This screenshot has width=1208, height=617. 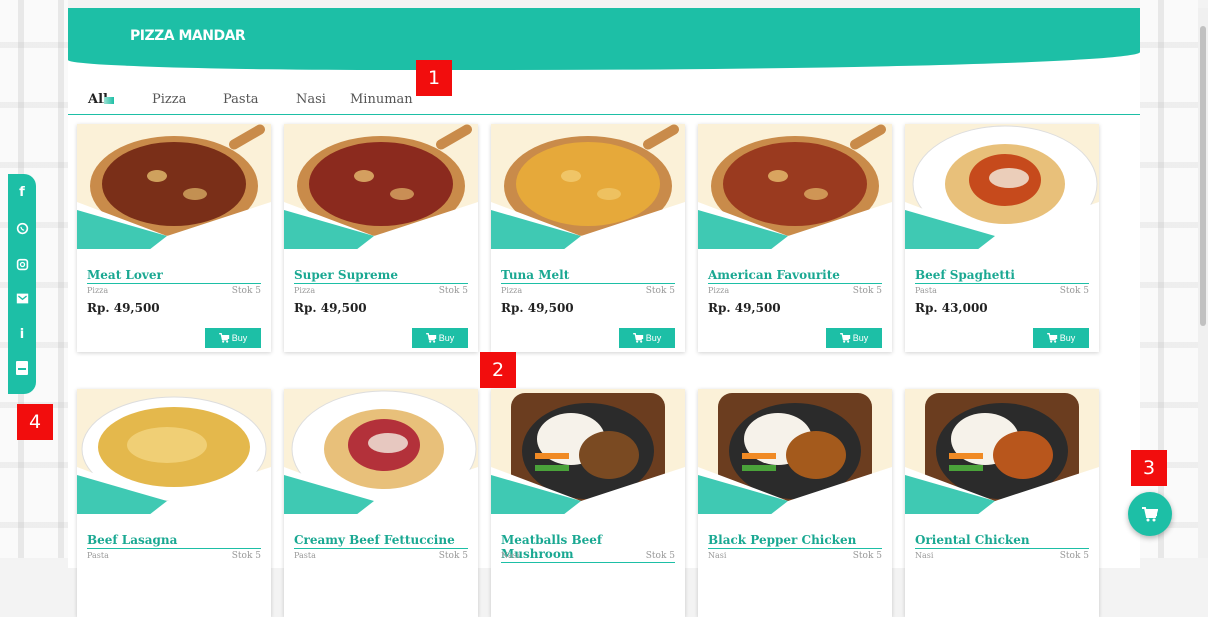 I want to click on page-scrollbar, so click(x=1203, y=283).